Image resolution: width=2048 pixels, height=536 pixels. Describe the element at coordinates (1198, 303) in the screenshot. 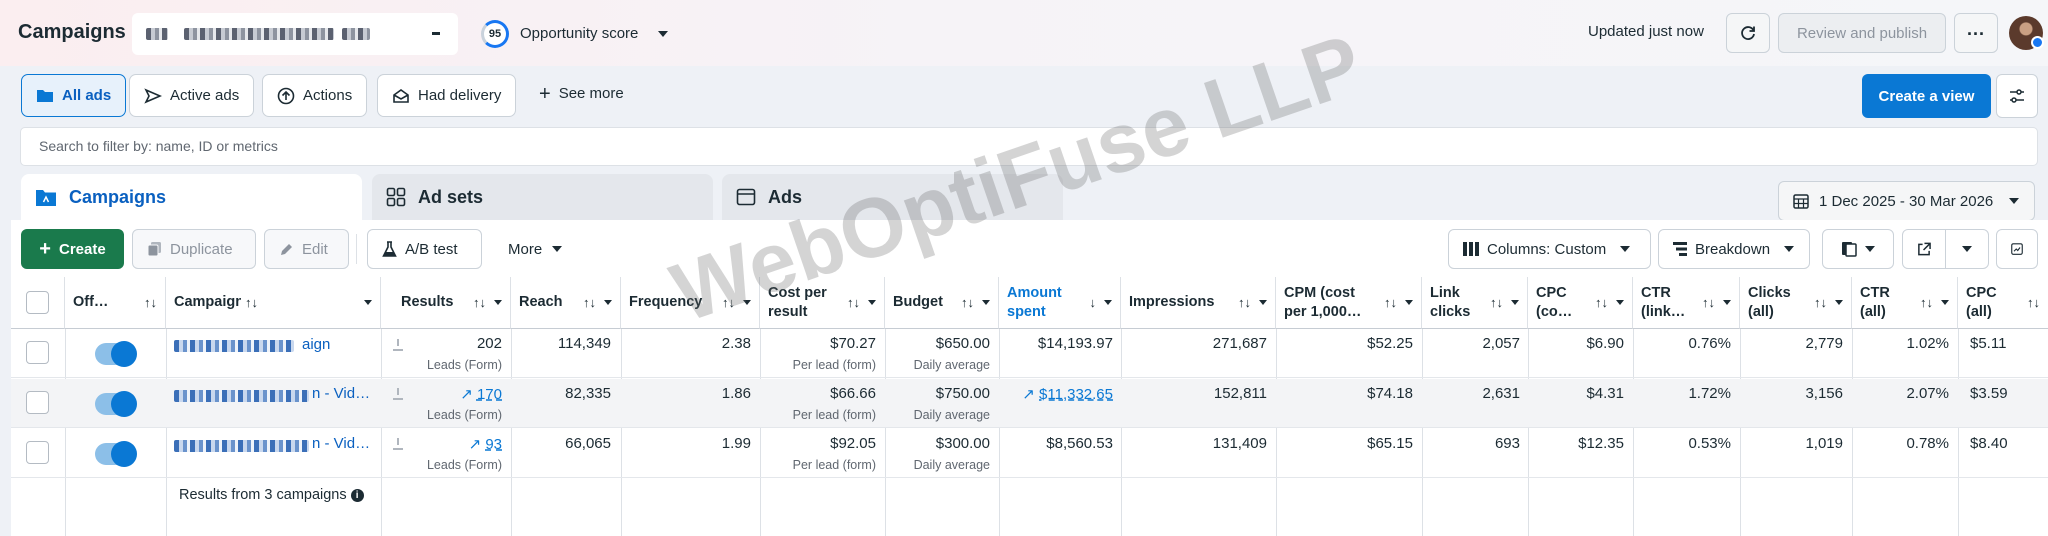

I see `column-header-impressions: Impressions ↑↓` at that location.